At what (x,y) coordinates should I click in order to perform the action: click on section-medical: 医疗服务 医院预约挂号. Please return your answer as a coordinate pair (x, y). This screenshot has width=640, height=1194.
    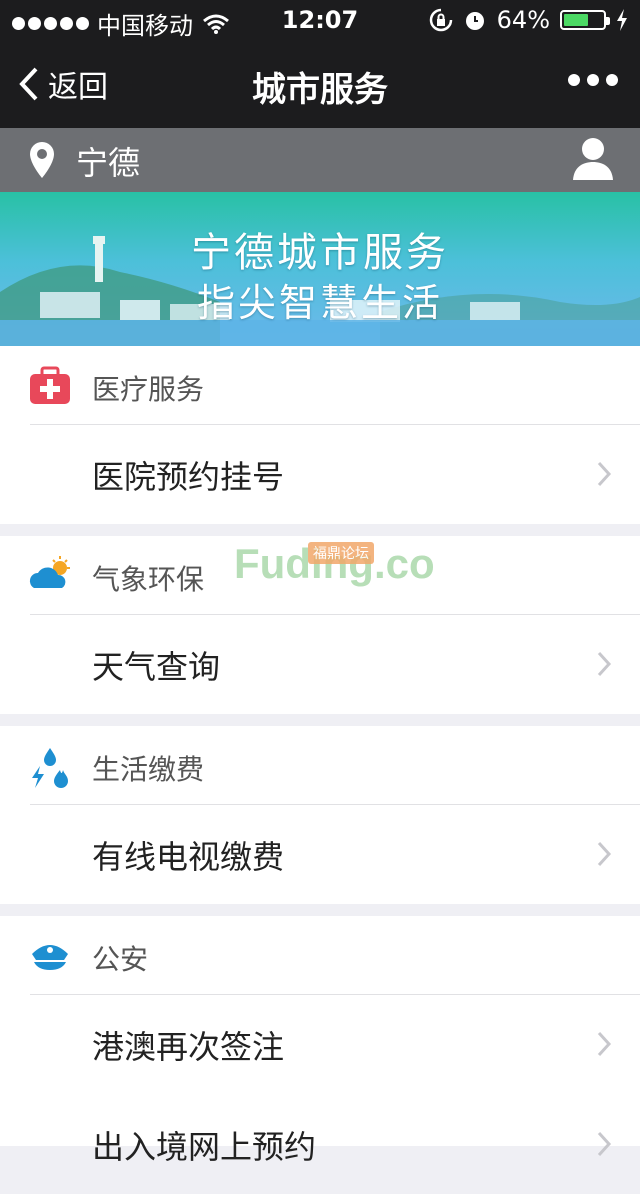
    Looking at the image, I should click on (320, 435).